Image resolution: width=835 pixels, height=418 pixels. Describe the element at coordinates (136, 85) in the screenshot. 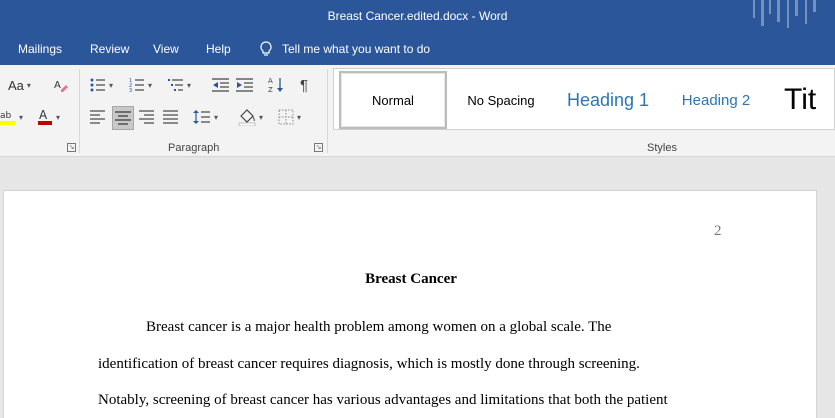

I see `numbering-icon: 123` at that location.